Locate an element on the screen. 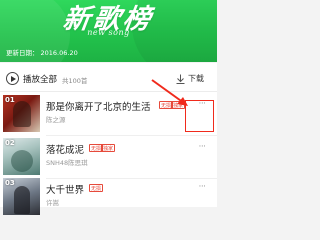 The image size is (320, 240). lossless-badge: 无损 is located at coordinates (96, 188).